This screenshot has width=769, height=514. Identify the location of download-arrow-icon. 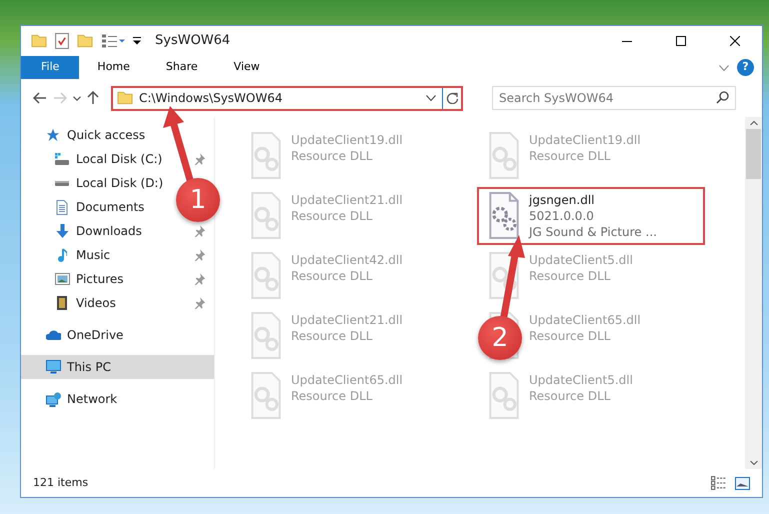
(62, 231).